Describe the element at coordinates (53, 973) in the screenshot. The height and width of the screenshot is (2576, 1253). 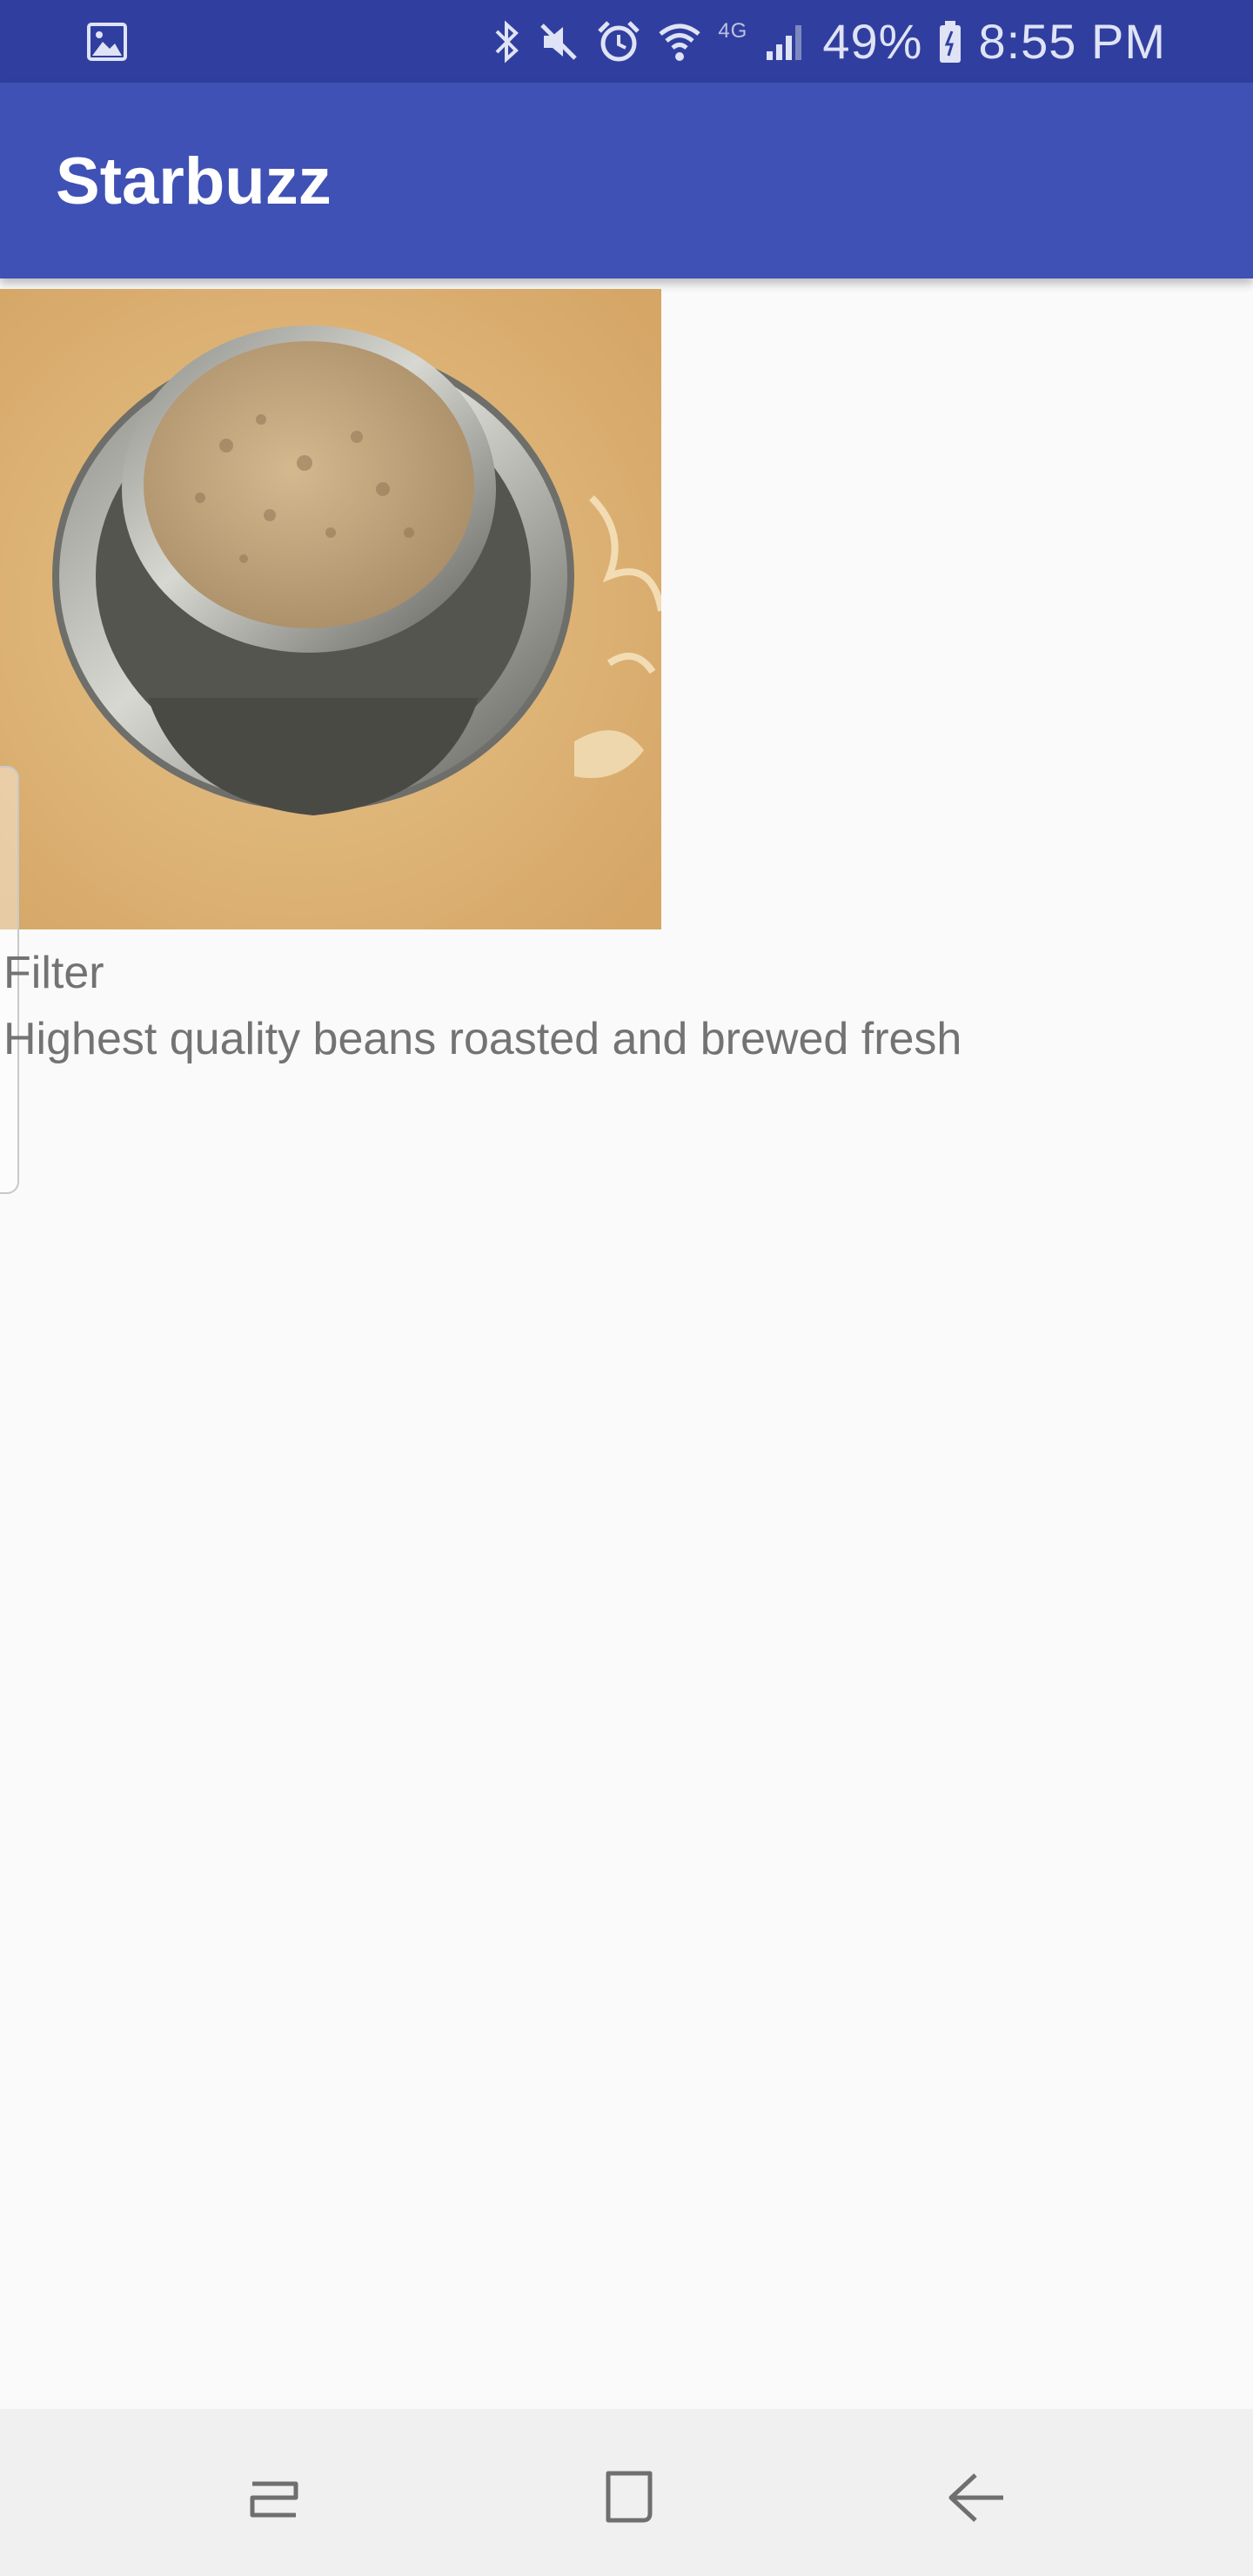
I see `drink-name: Filter` at that location.